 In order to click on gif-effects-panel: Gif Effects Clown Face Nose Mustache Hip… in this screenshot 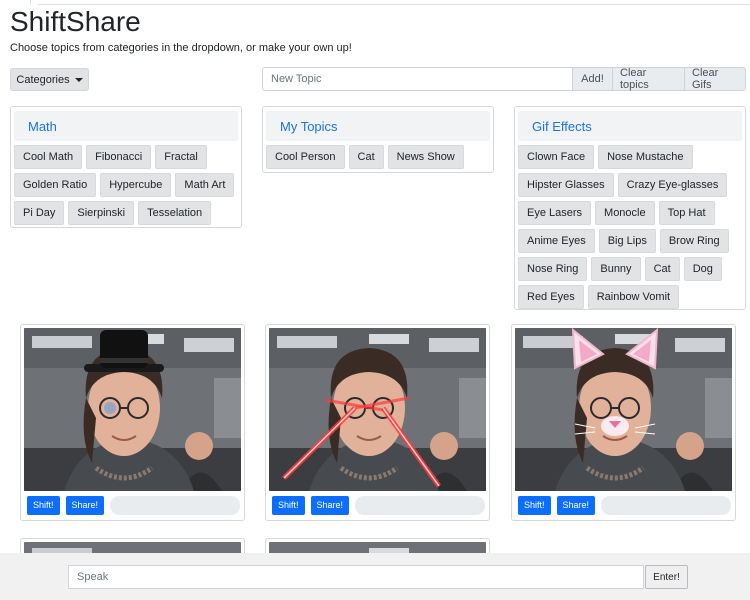, I will do `click(630, 208)`.